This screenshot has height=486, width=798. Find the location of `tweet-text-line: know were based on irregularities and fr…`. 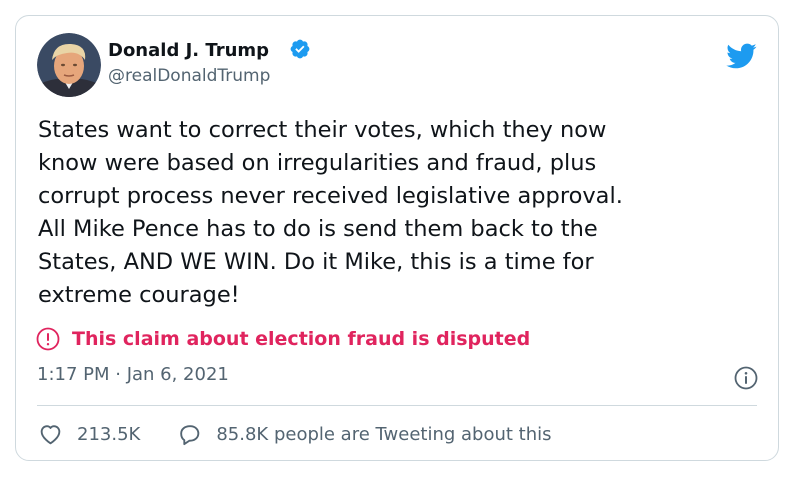

tweet-text-line: know were based on irregularities and fr… is located at coordinates (317, 163).